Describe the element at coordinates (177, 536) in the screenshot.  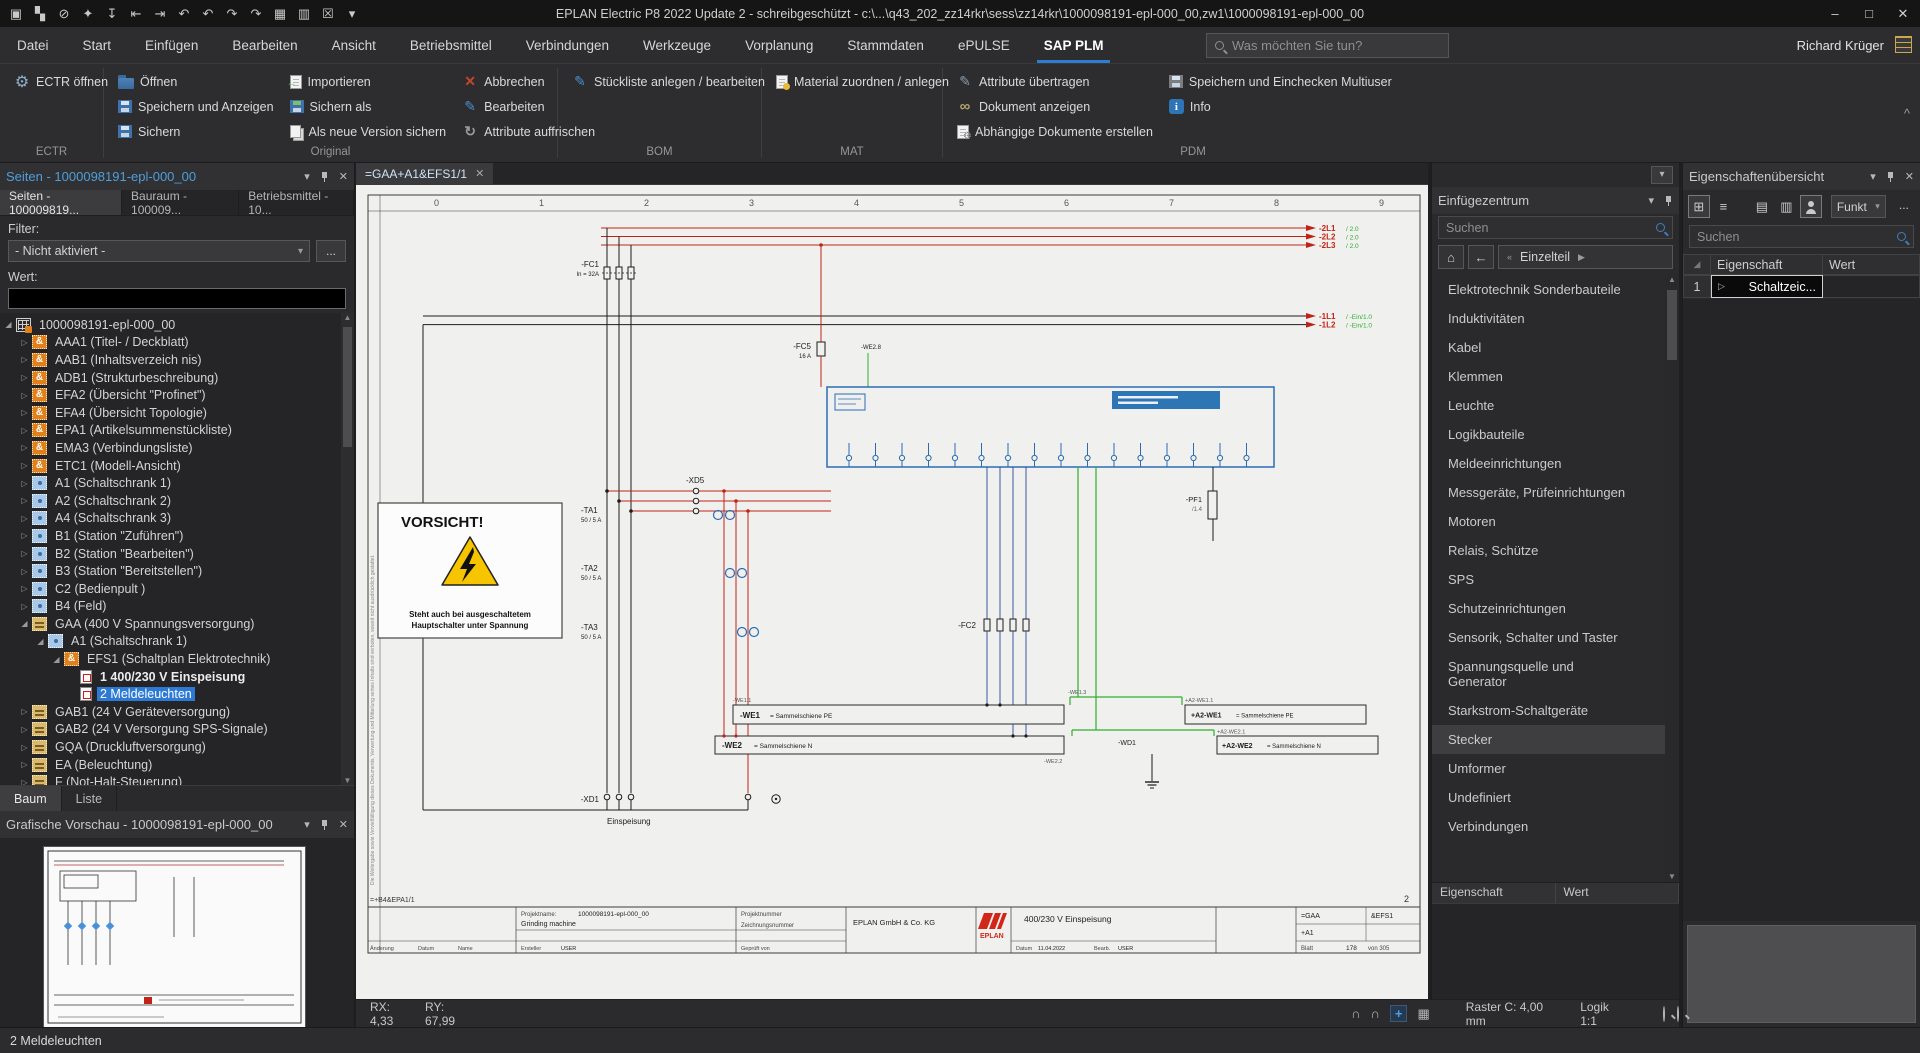
I see `tree-item: ▷ B1 (Station "Zuführen")` at that location.